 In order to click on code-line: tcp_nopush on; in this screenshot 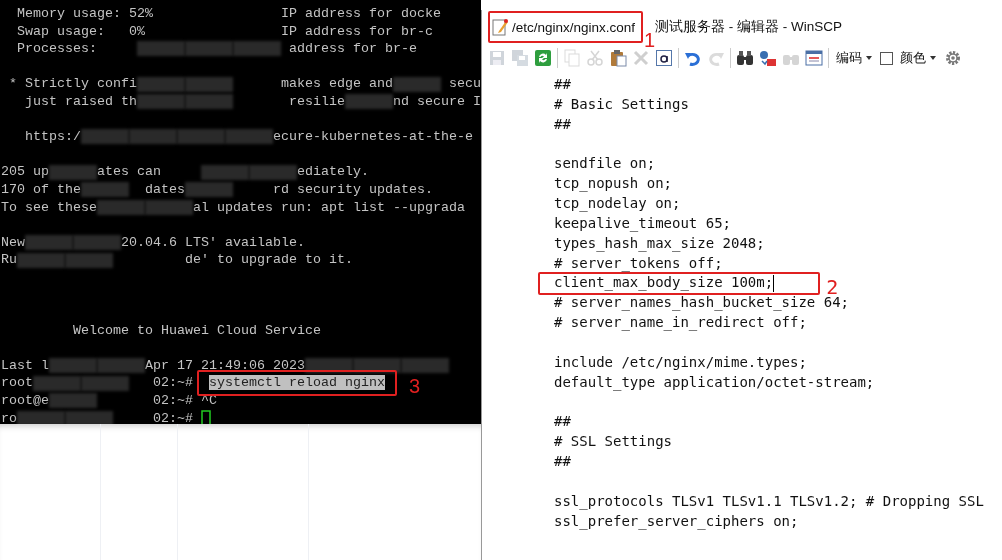, I will do `click(613, 184)`.